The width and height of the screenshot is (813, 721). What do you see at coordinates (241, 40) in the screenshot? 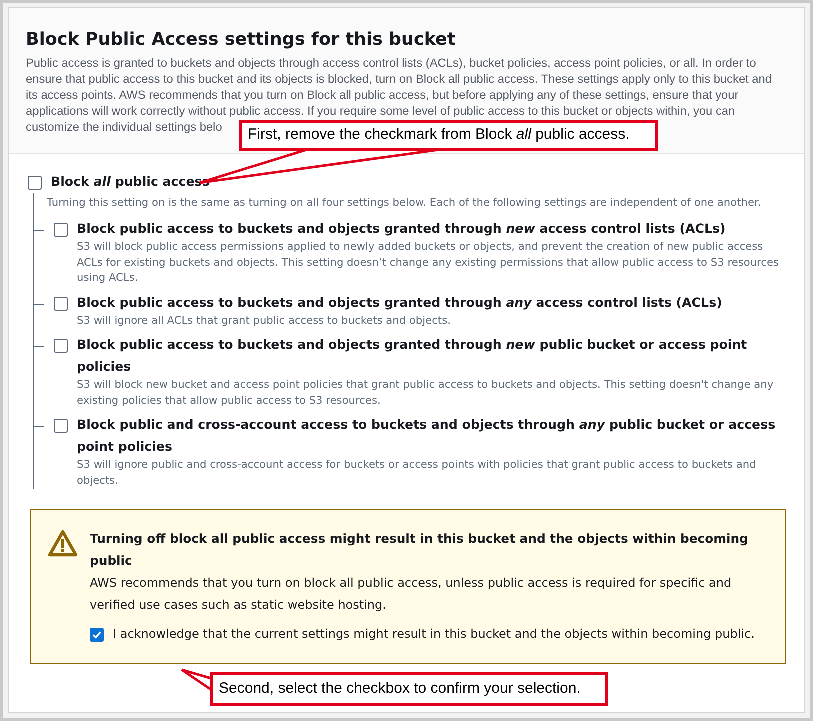
I see `section-title: Block Public Access settings for this bucket` at bounding box center [241, 40].